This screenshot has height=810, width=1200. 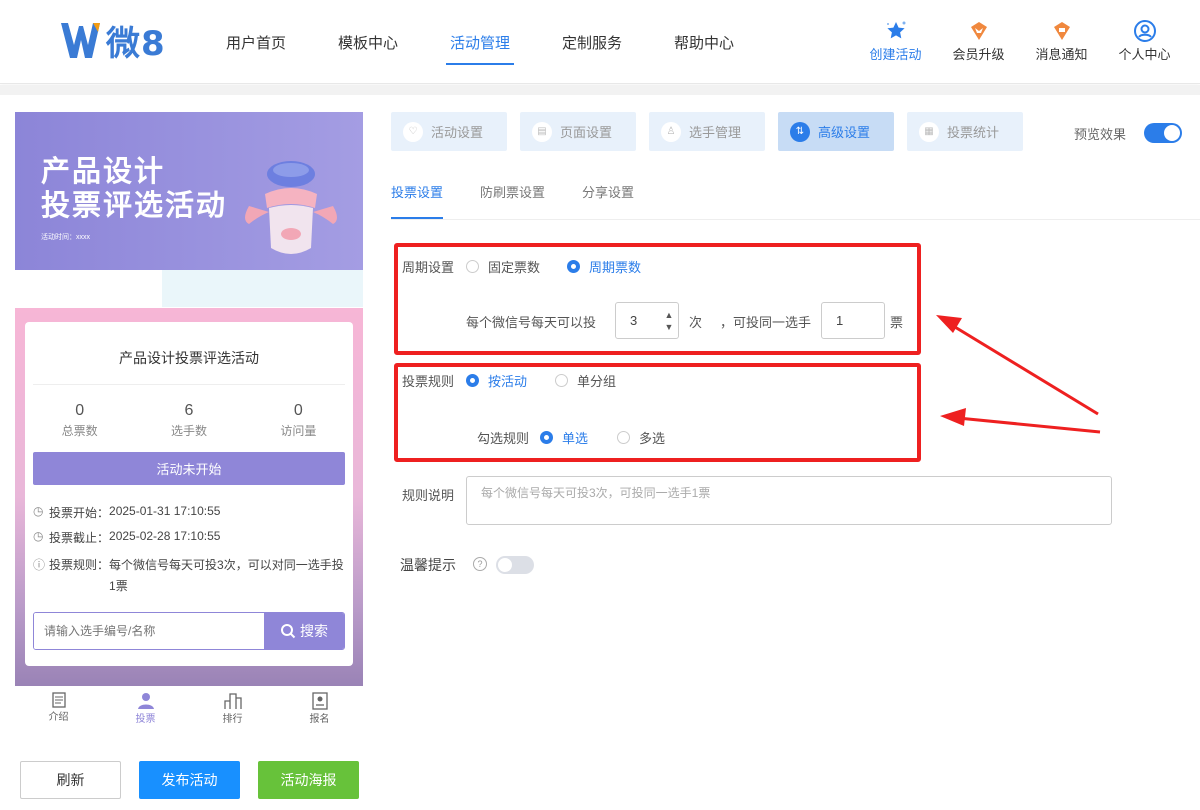 I want to click on member-upgrade-button: 会员升级, so click(x=978, y=40).